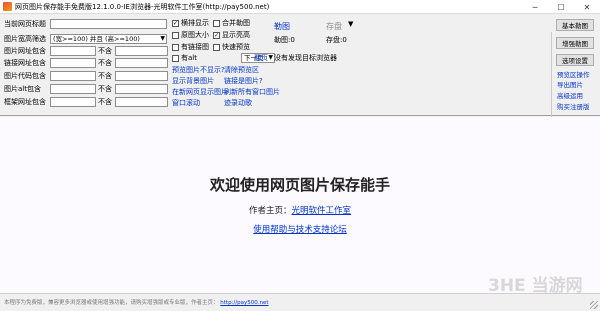 The image size is (600, 311). What do you see at coordinates (111, 303) in the screenshot?
I see `status-message: 本程序为免费版，兼容更多浏览器或使用增强功能，请购买增强版或专业版，作者主页：` at bounding box center [111, 303].